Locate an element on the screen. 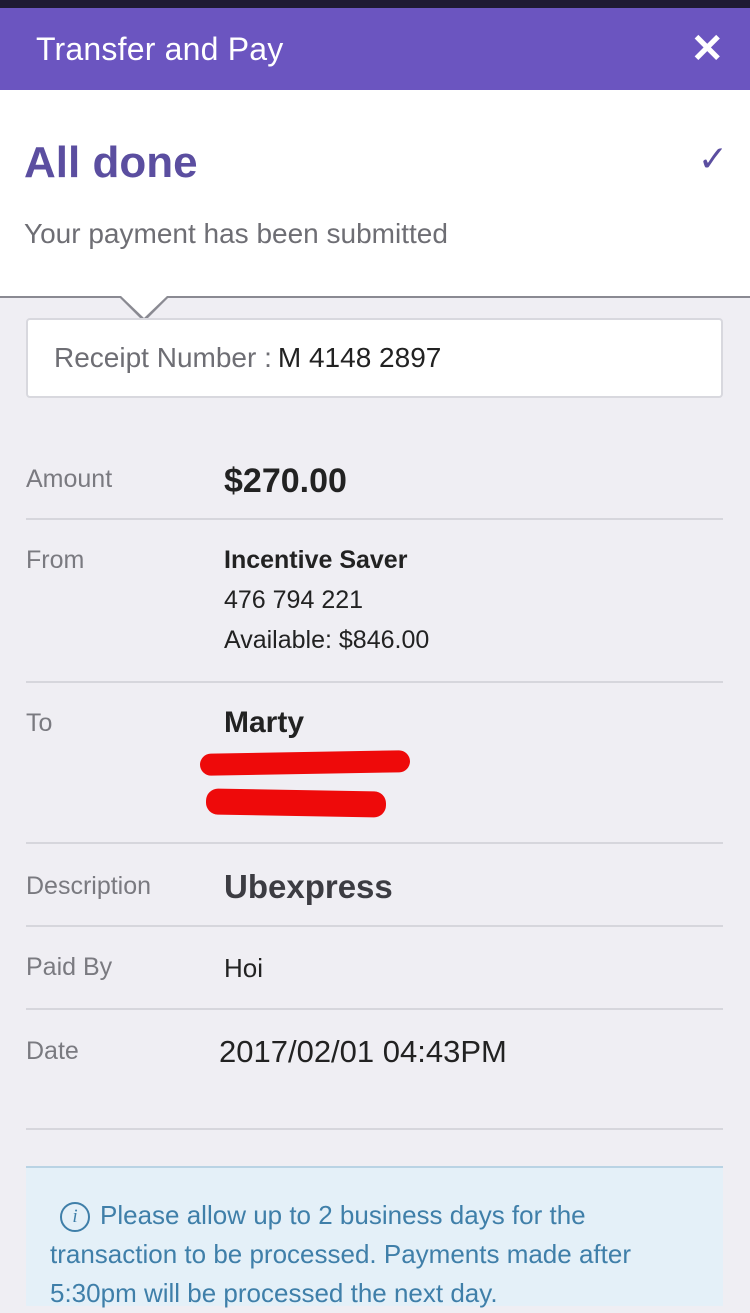  paid-by-value: Hoi is located at coordinates (244, 968).